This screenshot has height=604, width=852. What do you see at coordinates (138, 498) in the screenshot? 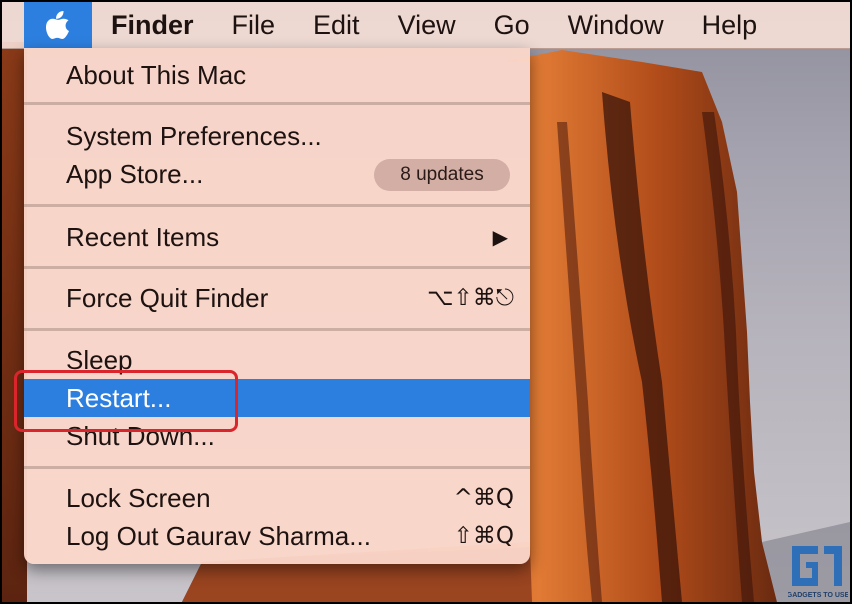
I see `menu-item-label: Lock Screen` at bounding box center [138, 498].